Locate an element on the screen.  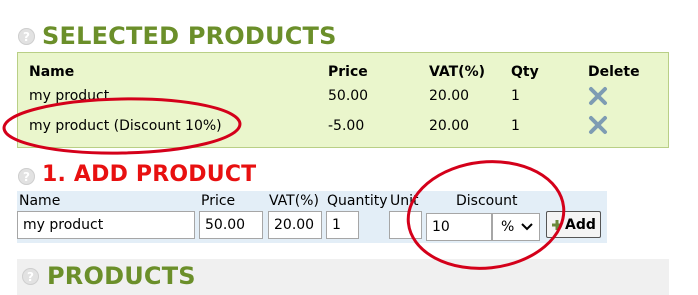
label-name: Name is located at coordinates (40, 201).